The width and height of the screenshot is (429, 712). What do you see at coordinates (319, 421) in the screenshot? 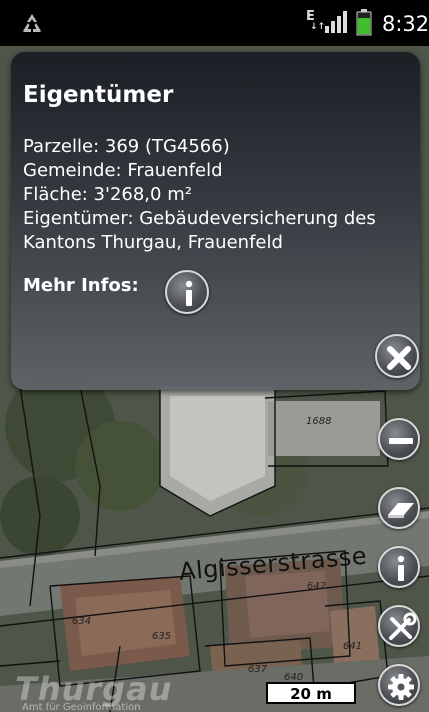
I see `parcel-number: 1688` at bounding box center [319, 421].